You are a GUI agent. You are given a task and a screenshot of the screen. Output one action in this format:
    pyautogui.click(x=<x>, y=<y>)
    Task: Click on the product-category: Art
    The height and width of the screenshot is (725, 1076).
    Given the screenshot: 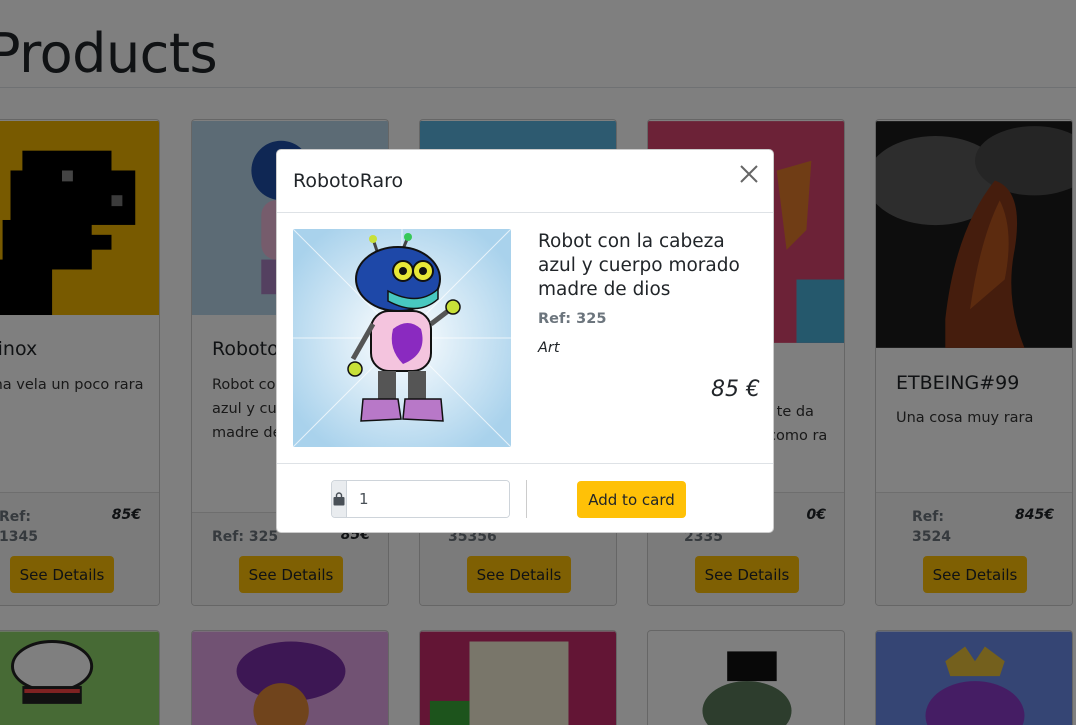 What is the action you would take?
    pyautogui.click(x=549, y=348)
    